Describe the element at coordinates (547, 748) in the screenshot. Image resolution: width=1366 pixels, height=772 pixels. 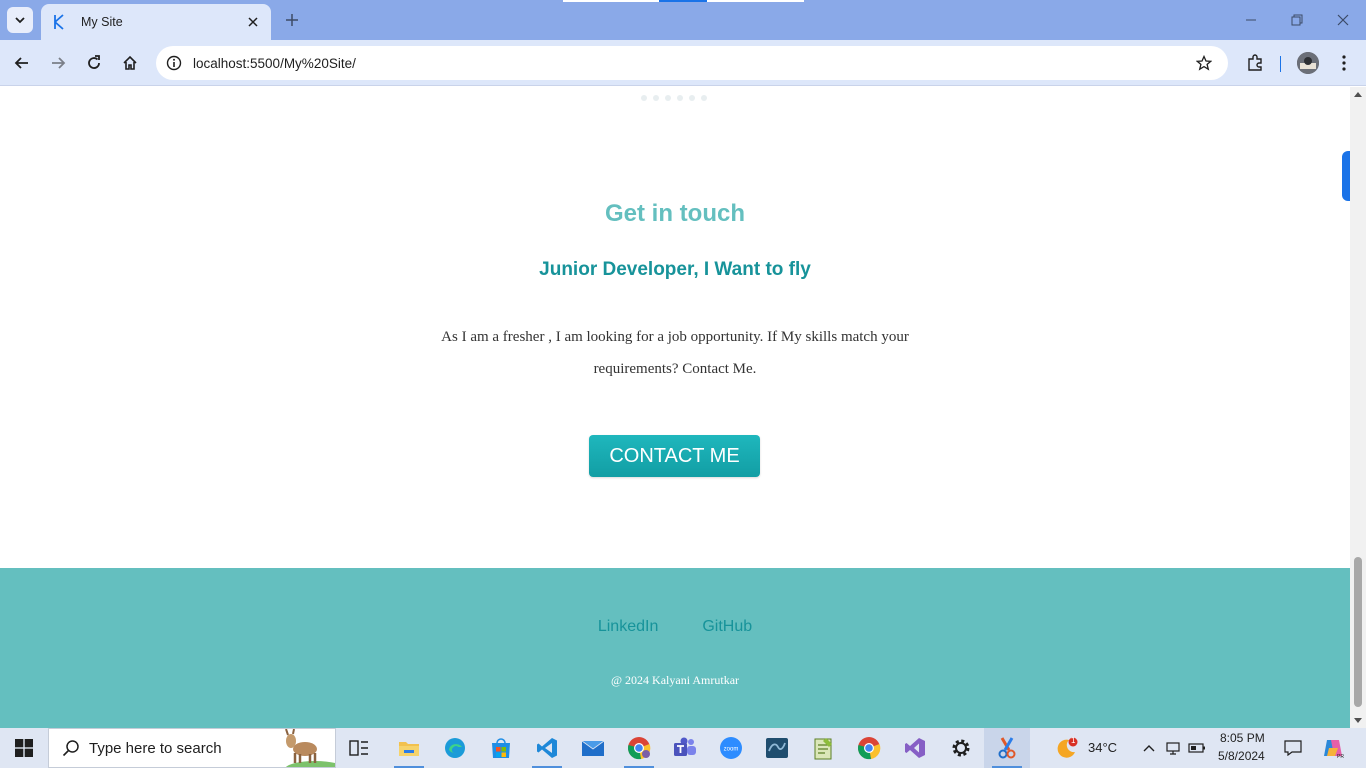
I see `vscode-icon` at that location.